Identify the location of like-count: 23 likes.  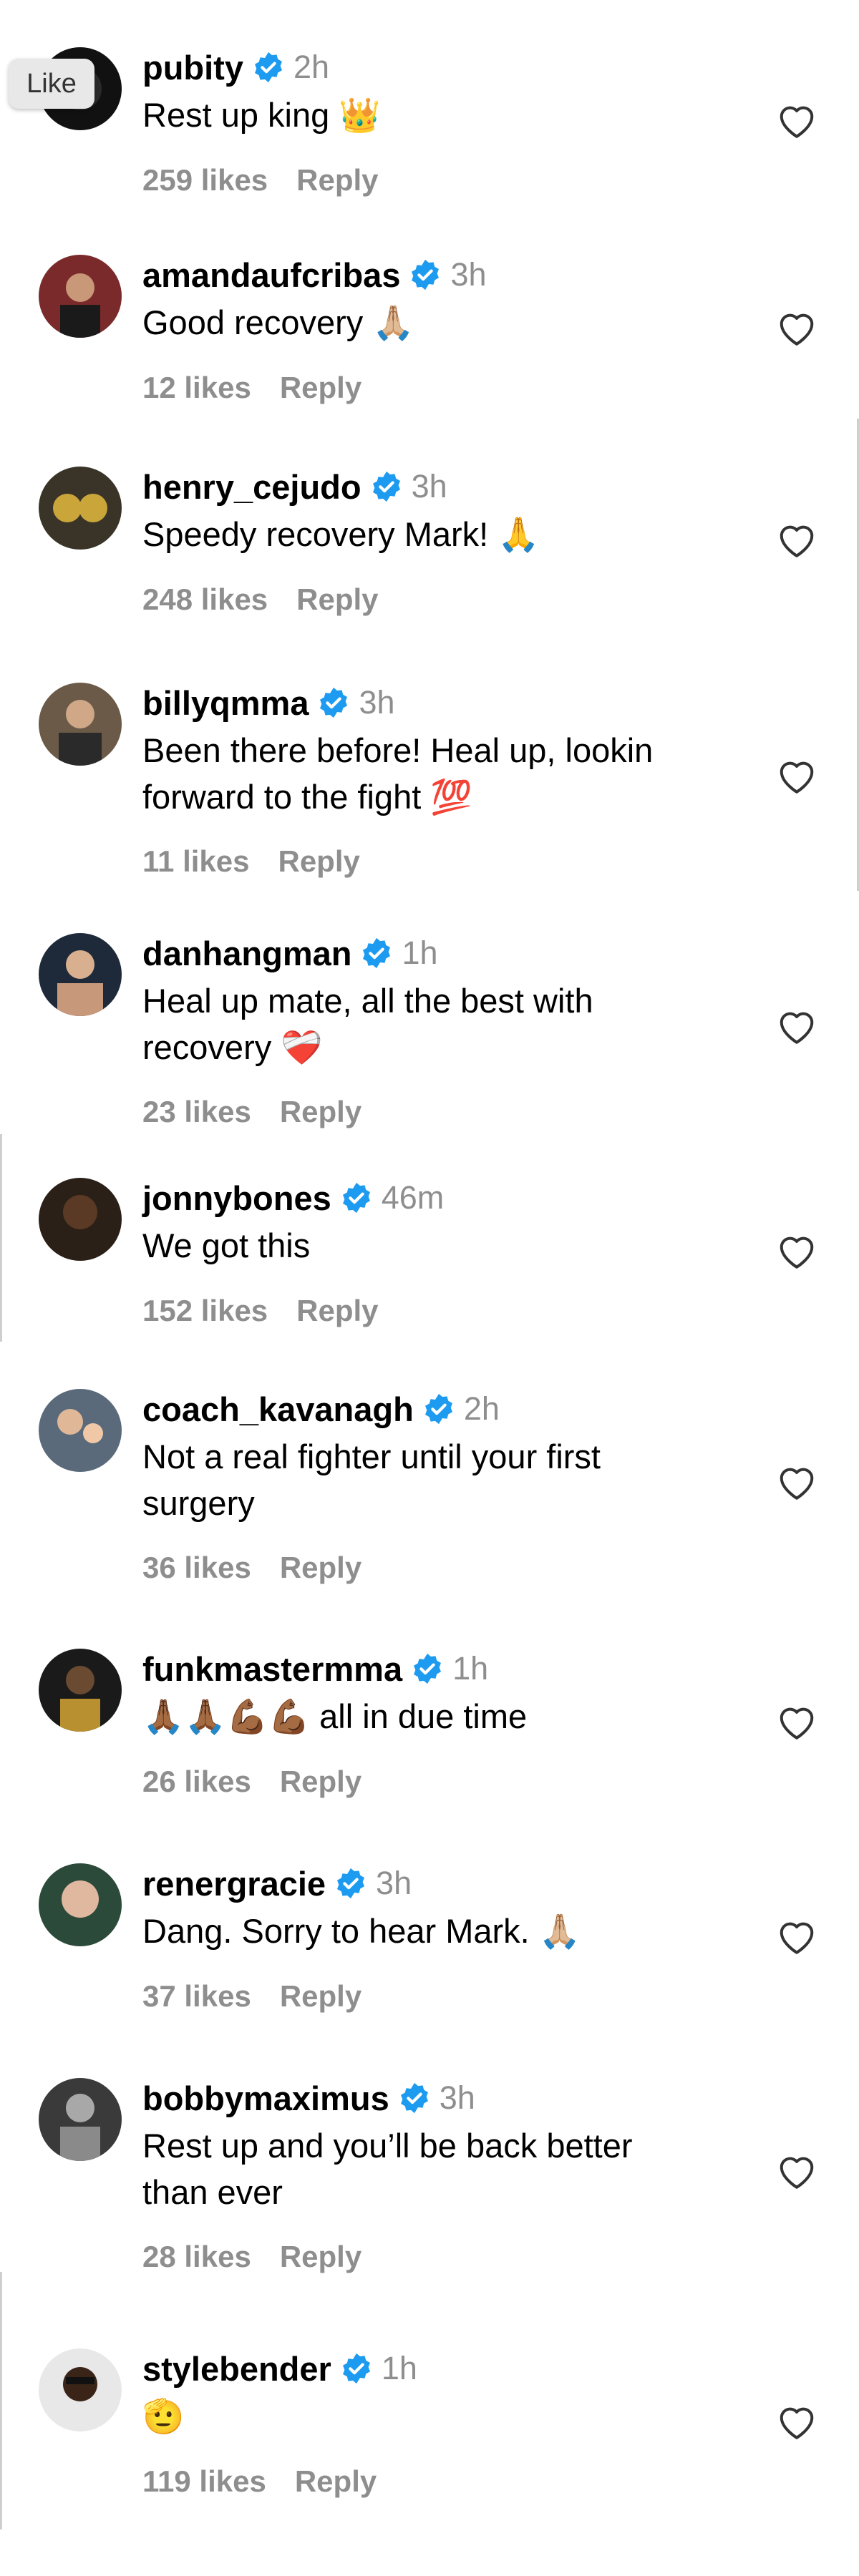
(196, 1112).